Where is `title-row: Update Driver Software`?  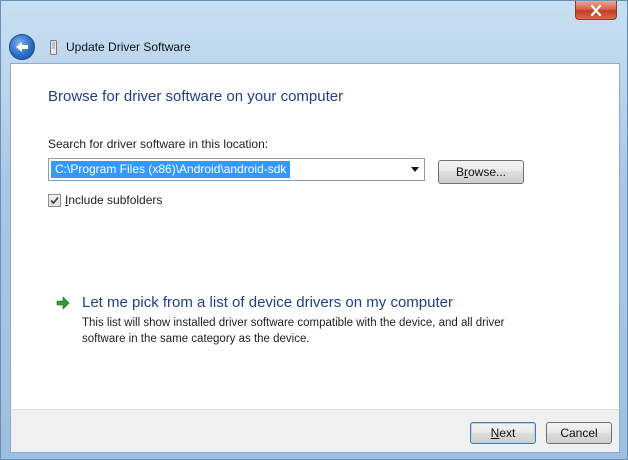 title-row: Update Driver Software is located at coordinates (314, 47).